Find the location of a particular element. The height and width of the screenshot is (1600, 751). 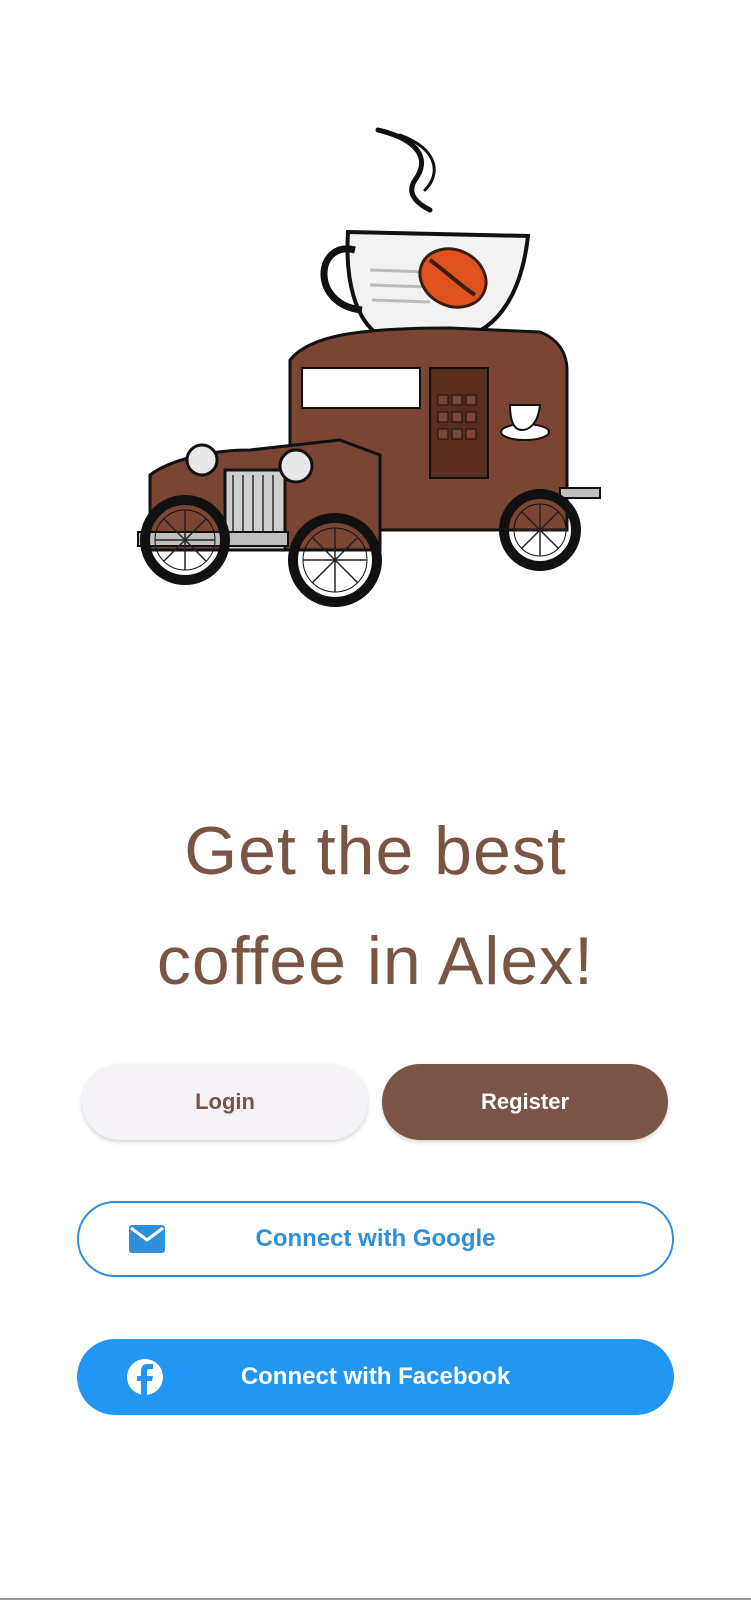

login-button-label: Login is located at coordinates (225, 1101).